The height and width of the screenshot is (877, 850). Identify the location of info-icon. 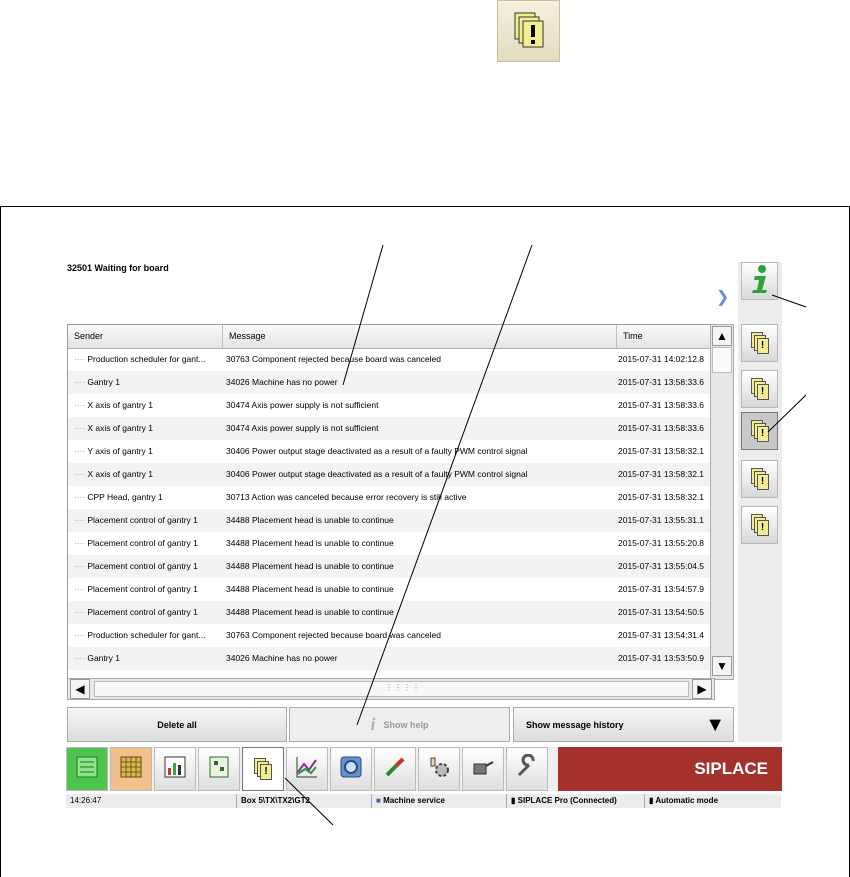
(760, 281).